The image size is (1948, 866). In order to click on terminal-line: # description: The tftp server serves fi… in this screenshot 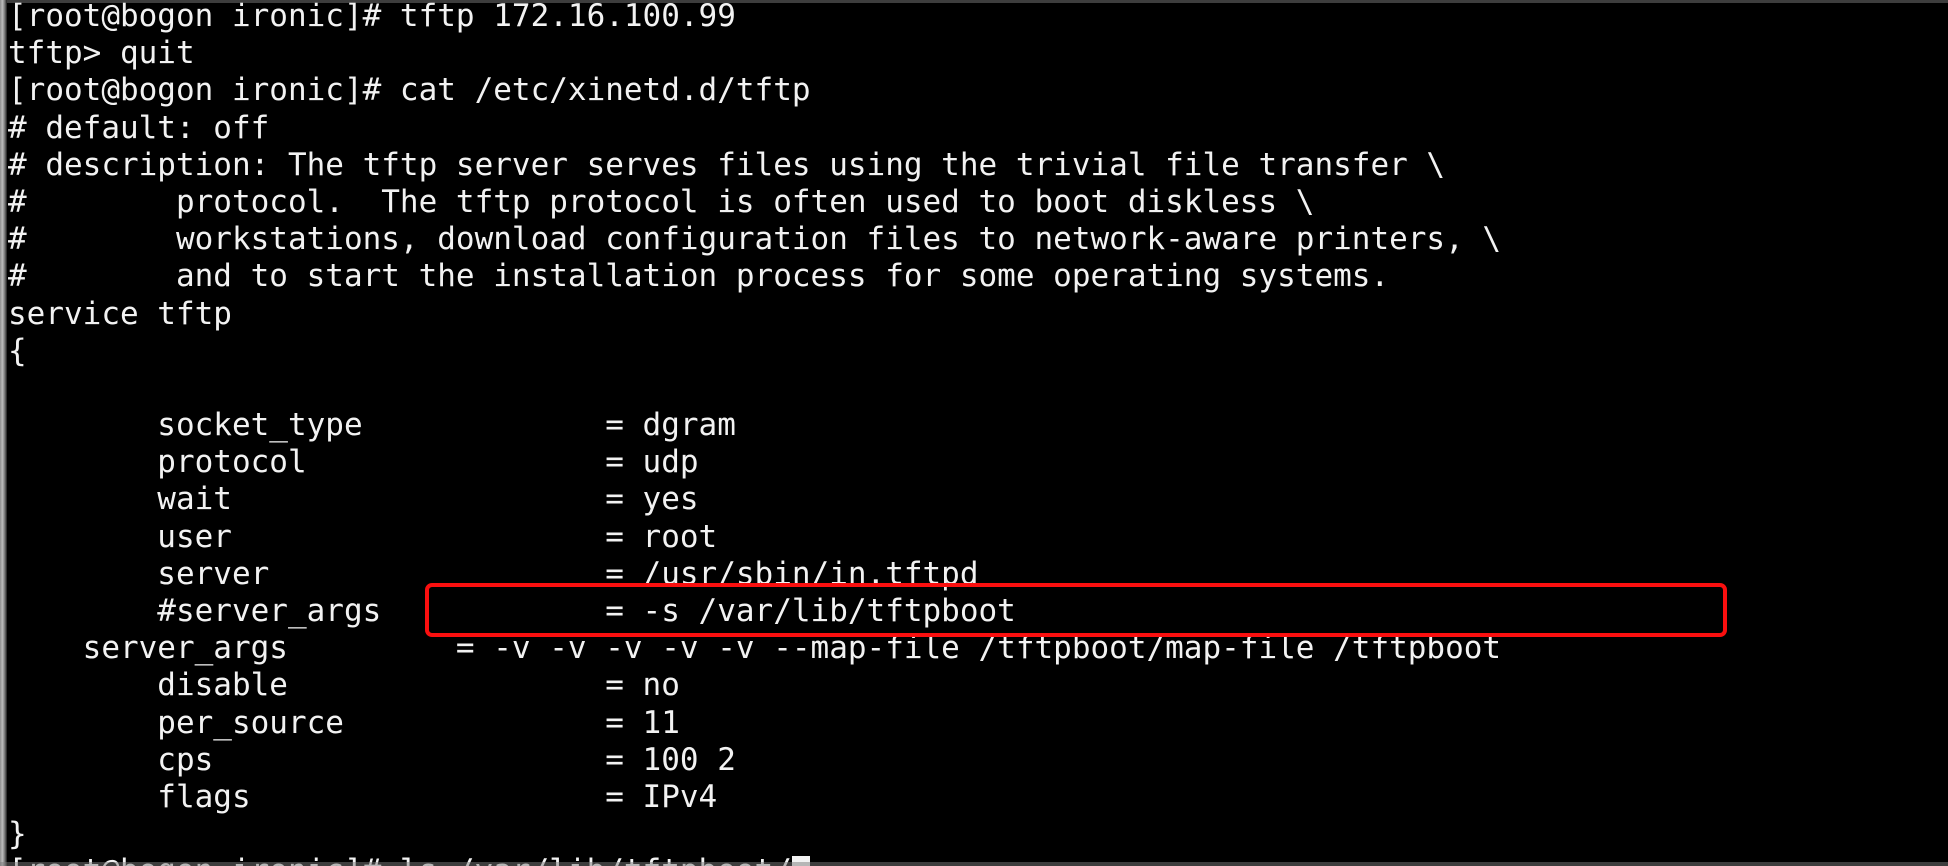, I will do `click(727, 164)`.